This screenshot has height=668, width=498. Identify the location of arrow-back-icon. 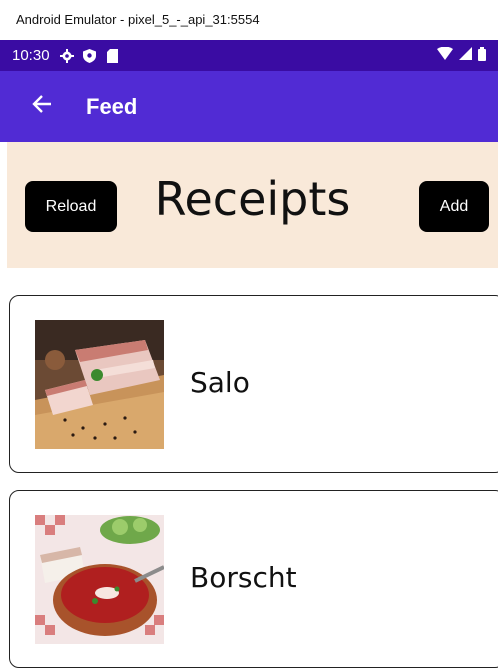
(42, 106).